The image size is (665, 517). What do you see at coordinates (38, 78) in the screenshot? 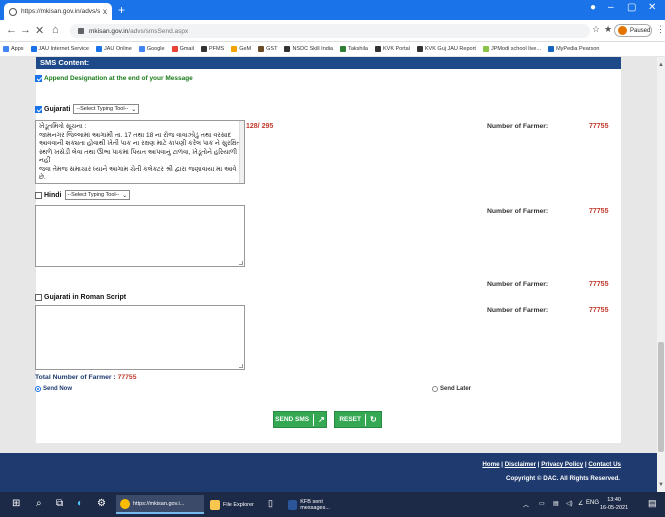
I see `append-designation-checkbox` at bounding box center [38, 78].